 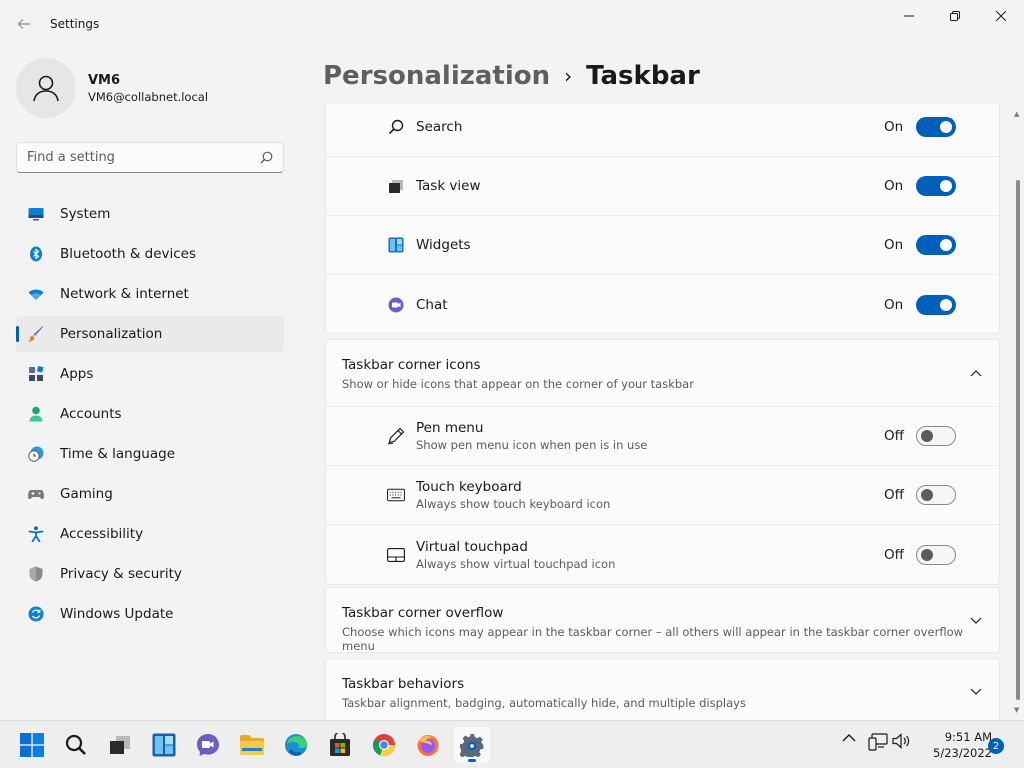 I want to click on store-icon, so click(x=340, y=744).